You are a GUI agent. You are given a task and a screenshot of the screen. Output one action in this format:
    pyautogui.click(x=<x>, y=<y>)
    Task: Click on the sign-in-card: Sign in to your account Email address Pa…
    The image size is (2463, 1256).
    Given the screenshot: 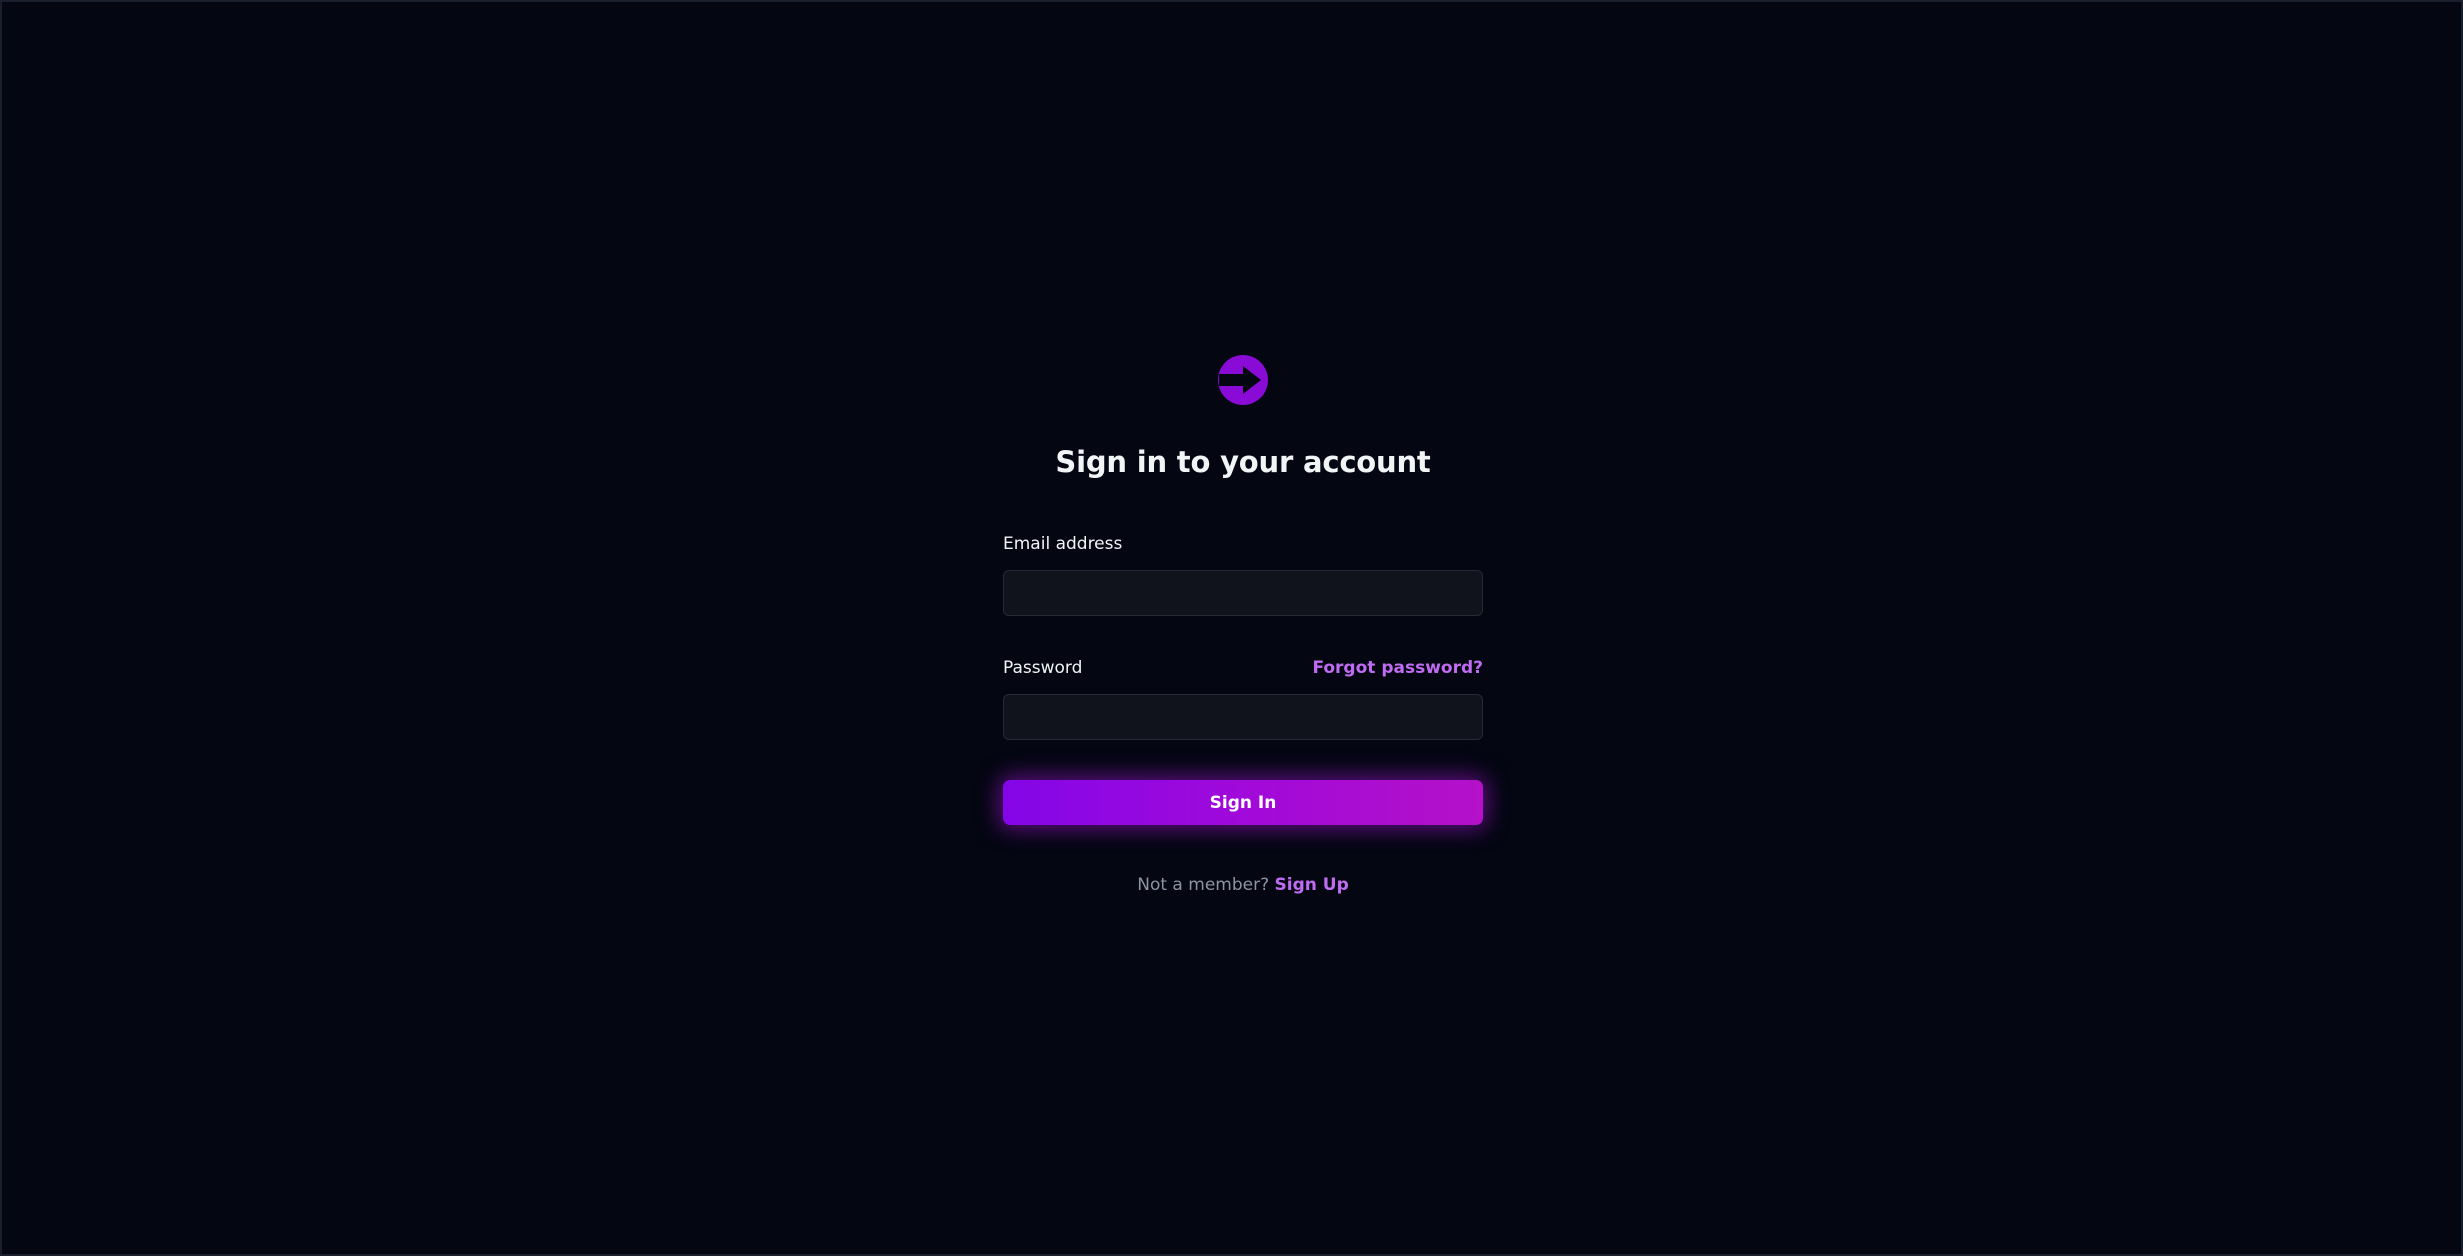 What is the action you would take?
    pyautogui.click(x=1243, y=624)
    